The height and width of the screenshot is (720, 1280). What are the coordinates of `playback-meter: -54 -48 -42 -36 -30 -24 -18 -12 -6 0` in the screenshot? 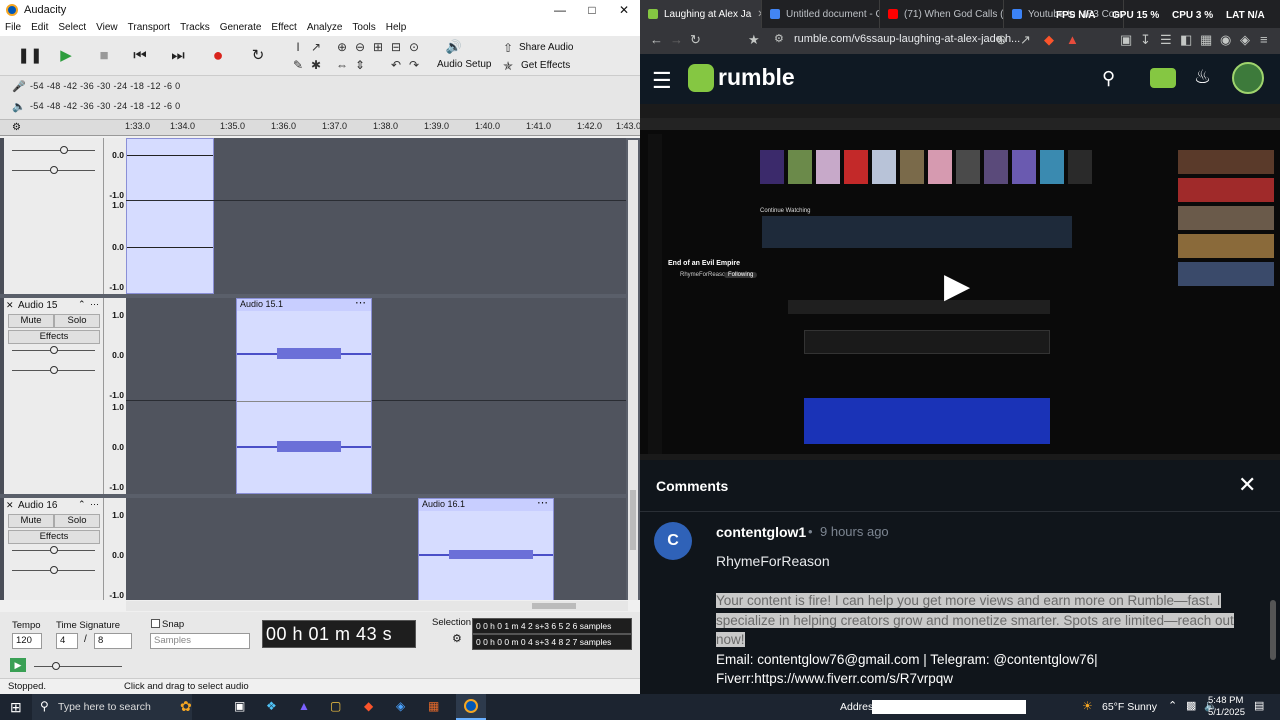 It's located at (105, 106).